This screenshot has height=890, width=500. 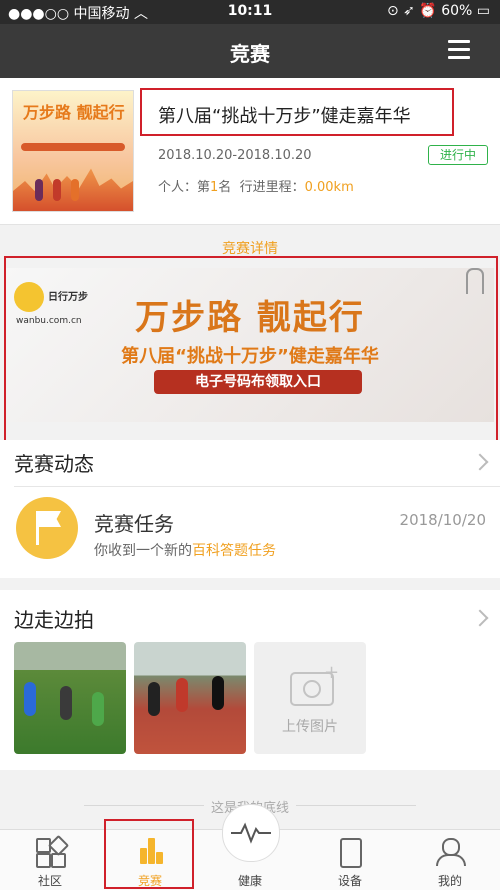 I want to click on event-thumbnail: 万步路 靓起行, so click(x=73, y=151).